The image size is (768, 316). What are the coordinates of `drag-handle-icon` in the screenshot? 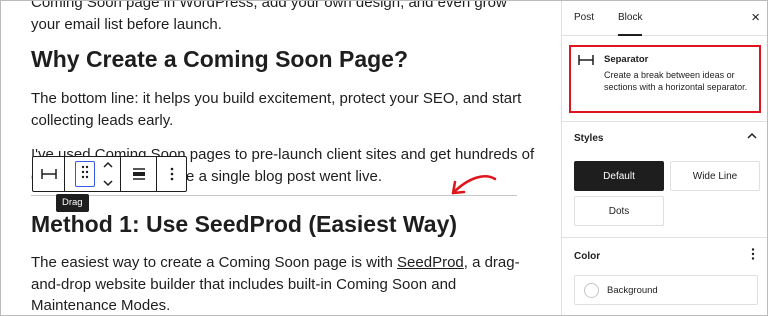 It's located at (85, 174).